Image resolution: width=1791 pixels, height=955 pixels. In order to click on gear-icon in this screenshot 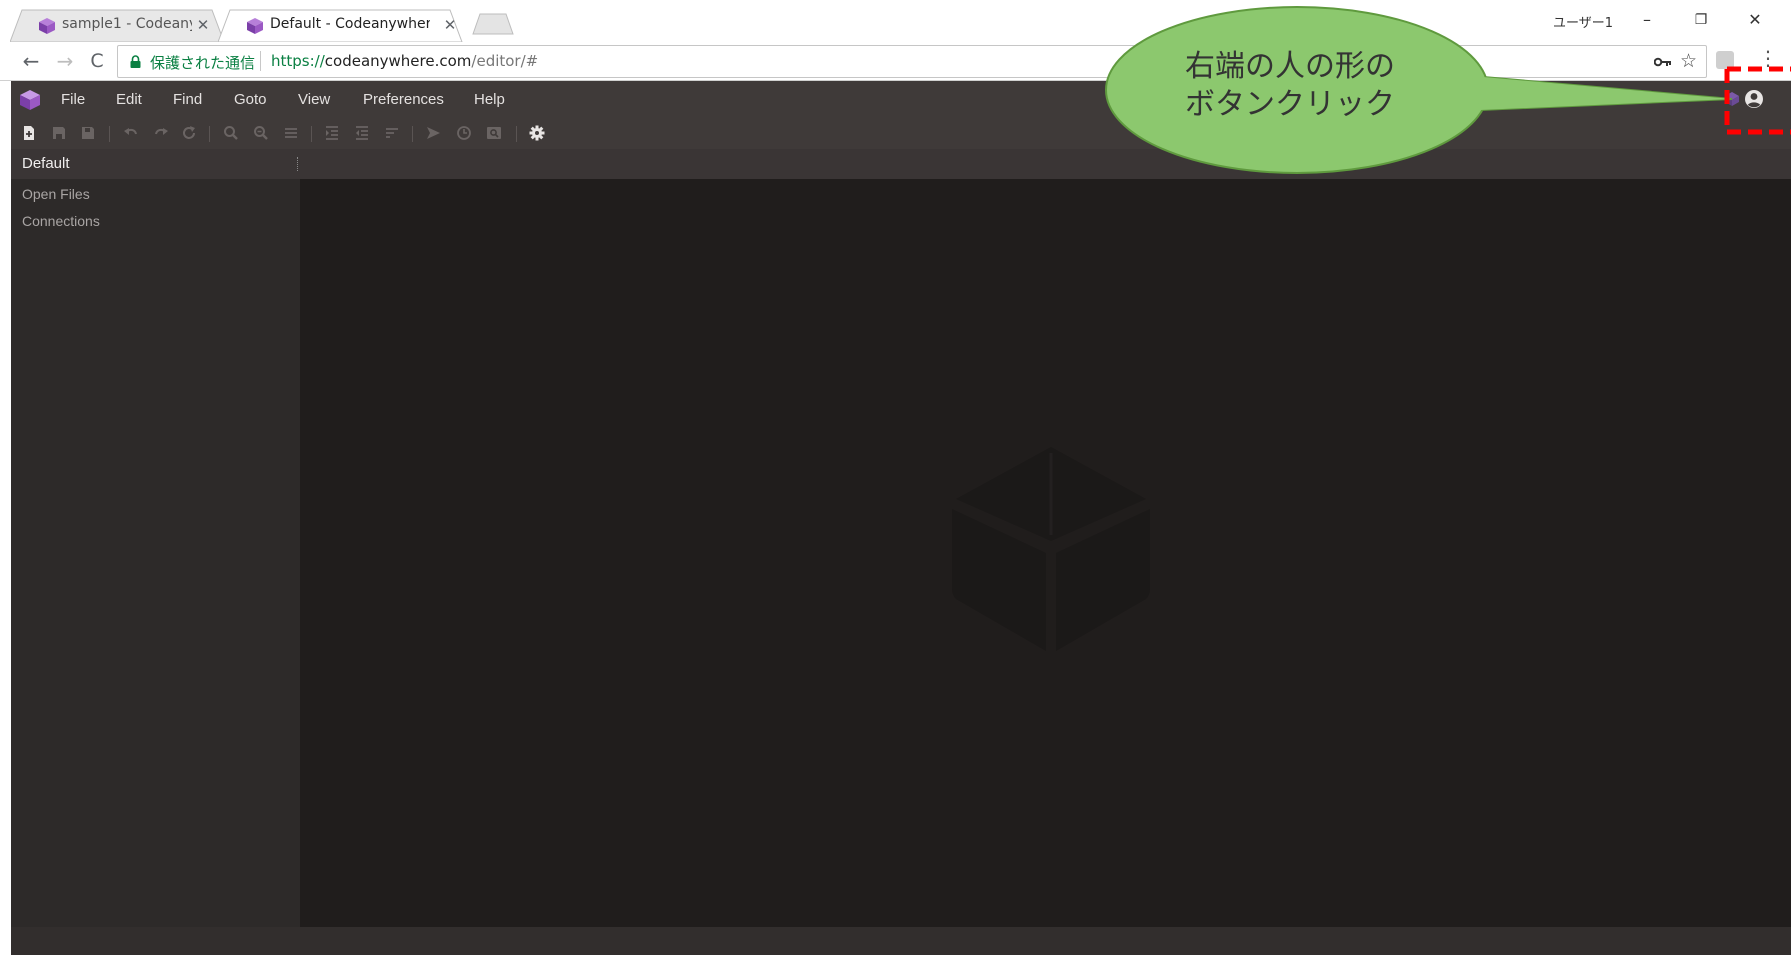, I will do `click(537, 133)`.